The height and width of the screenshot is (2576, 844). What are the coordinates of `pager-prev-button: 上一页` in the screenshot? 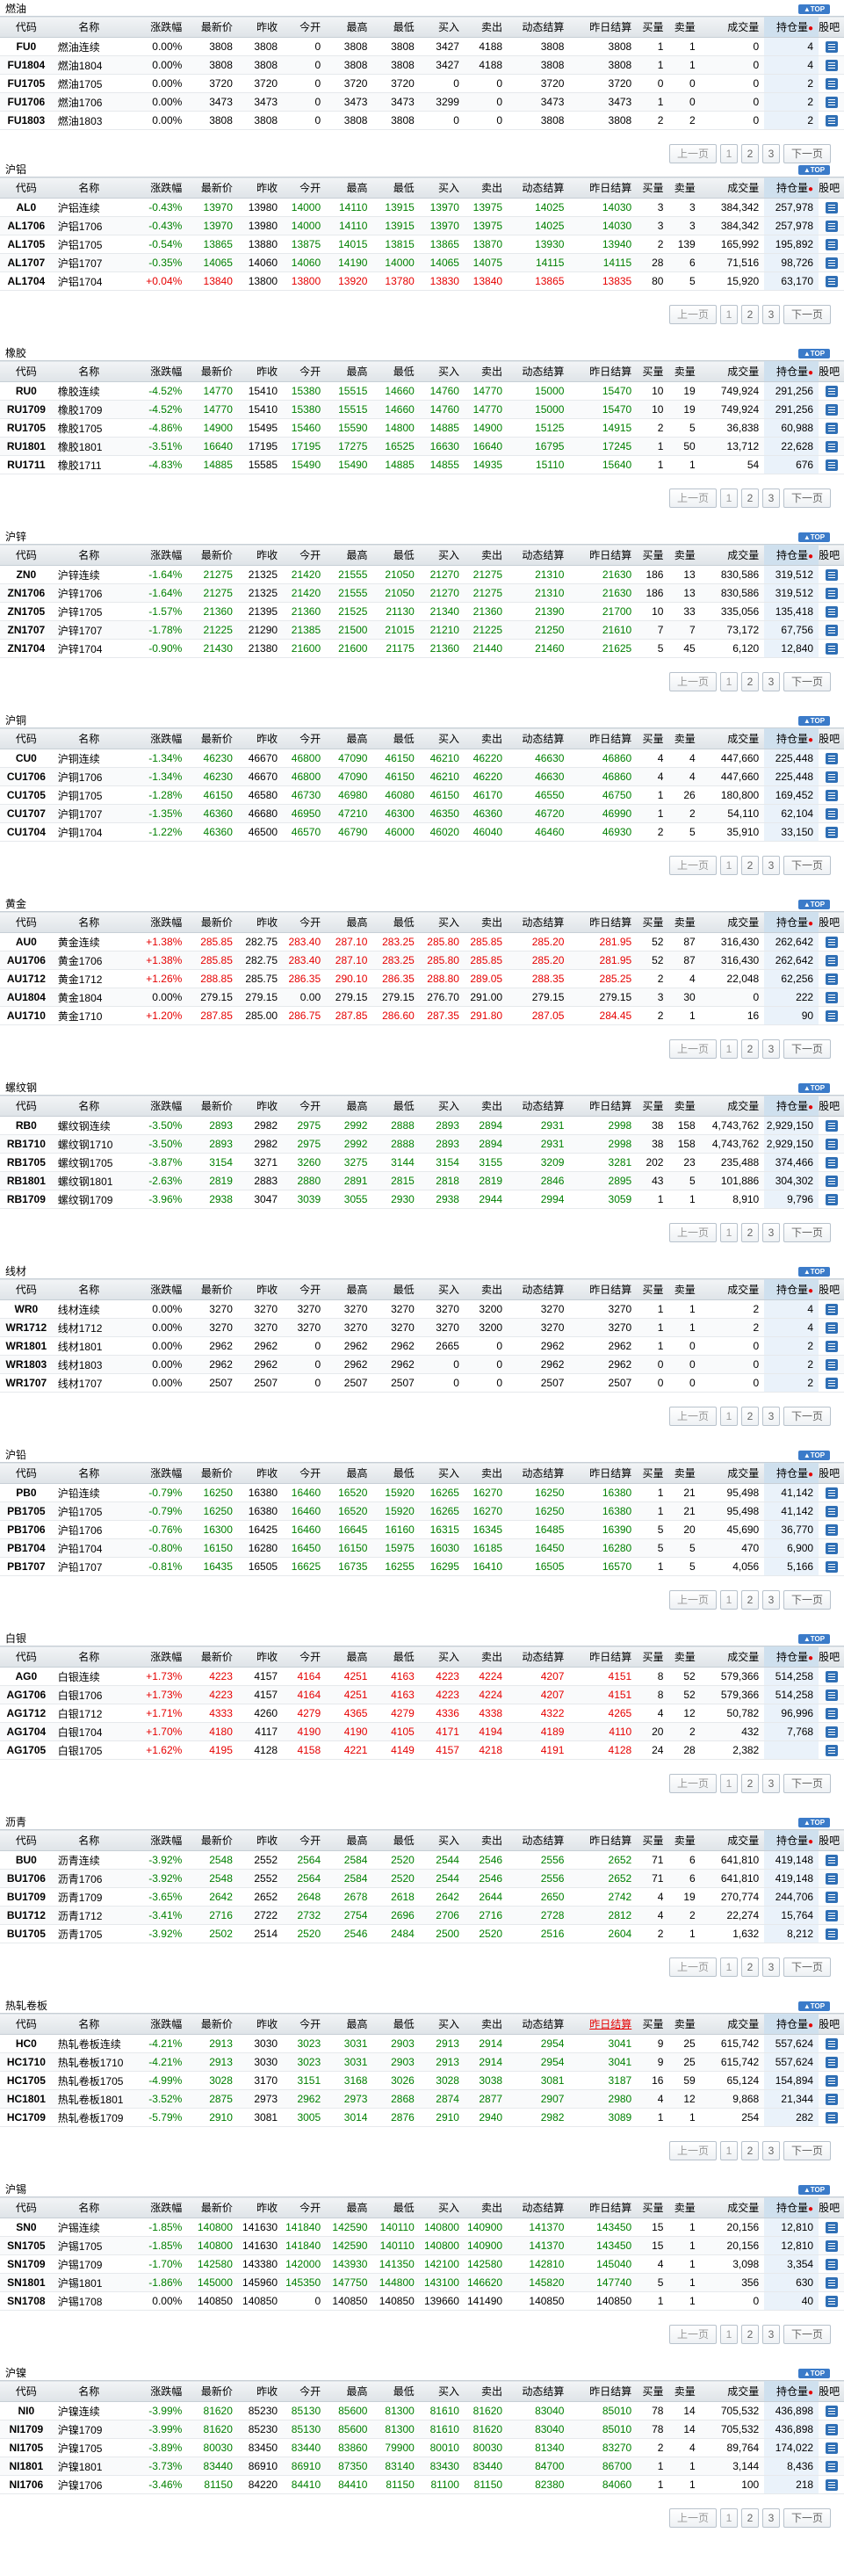 It's located at (693, 498).